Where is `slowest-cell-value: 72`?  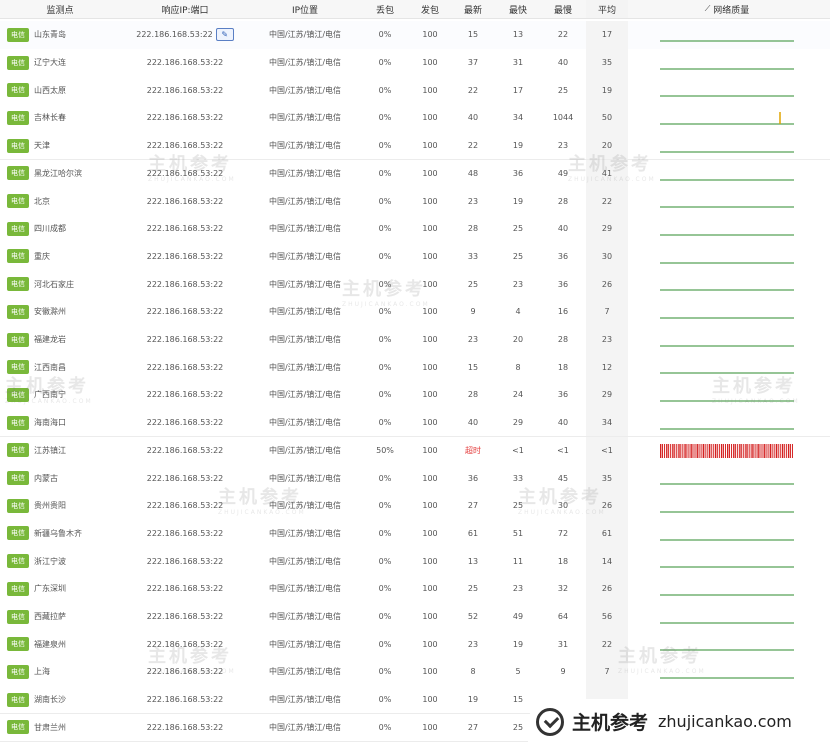 slowest-cell-value: 72 is located at coordinates (563, 533).